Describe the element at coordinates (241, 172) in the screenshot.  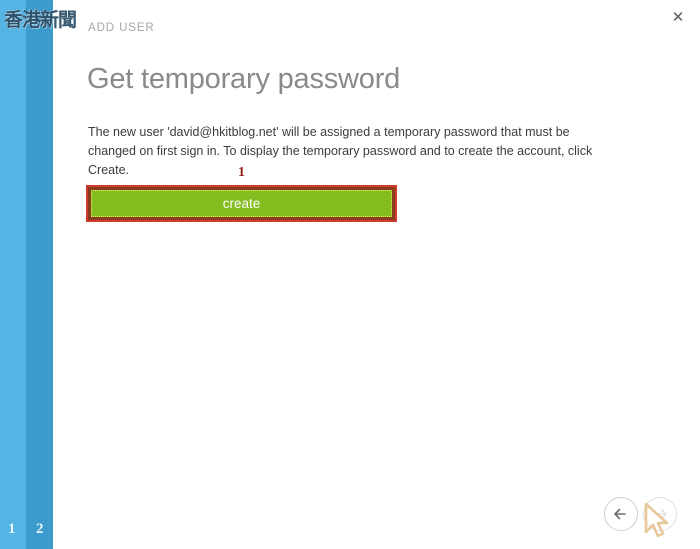
I see `annotation-step-number: 1` at that location.